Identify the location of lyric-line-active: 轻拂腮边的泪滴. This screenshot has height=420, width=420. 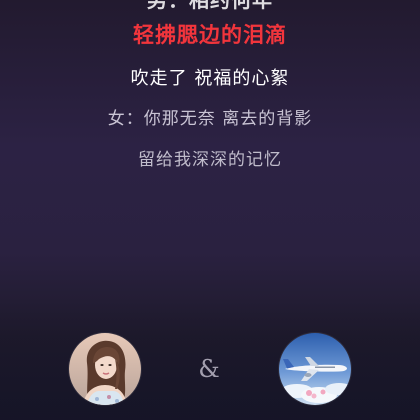
(210, 35).